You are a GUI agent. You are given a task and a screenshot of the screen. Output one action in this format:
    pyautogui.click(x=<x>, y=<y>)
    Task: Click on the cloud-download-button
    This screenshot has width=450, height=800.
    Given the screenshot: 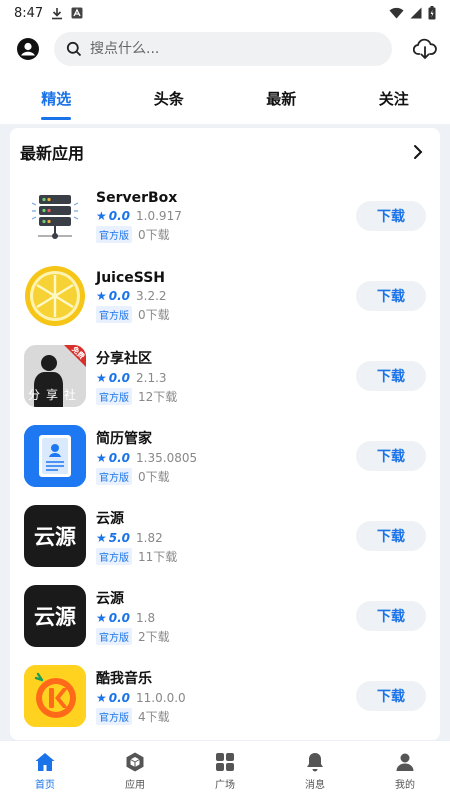 What is the action you would take?
    pyautogui.click(x=425, y=49)
    